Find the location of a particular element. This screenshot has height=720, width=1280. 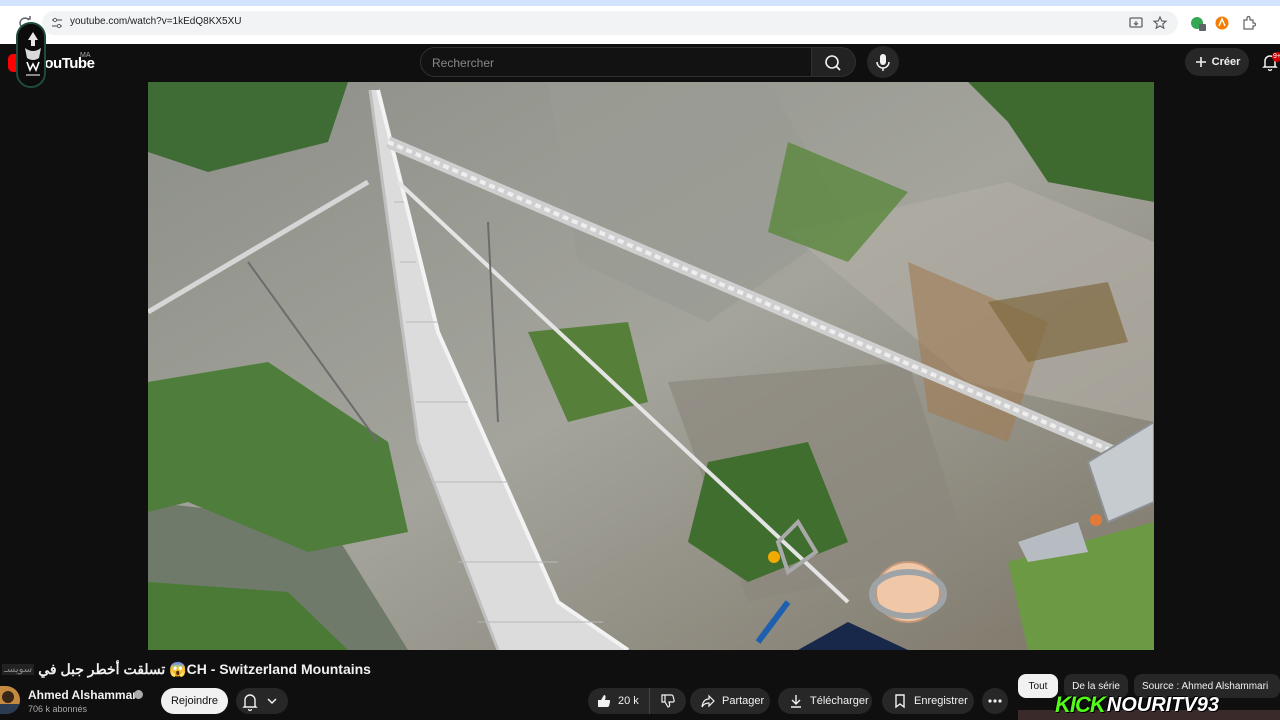

region-code: MA is located at coordinates (85, 55).